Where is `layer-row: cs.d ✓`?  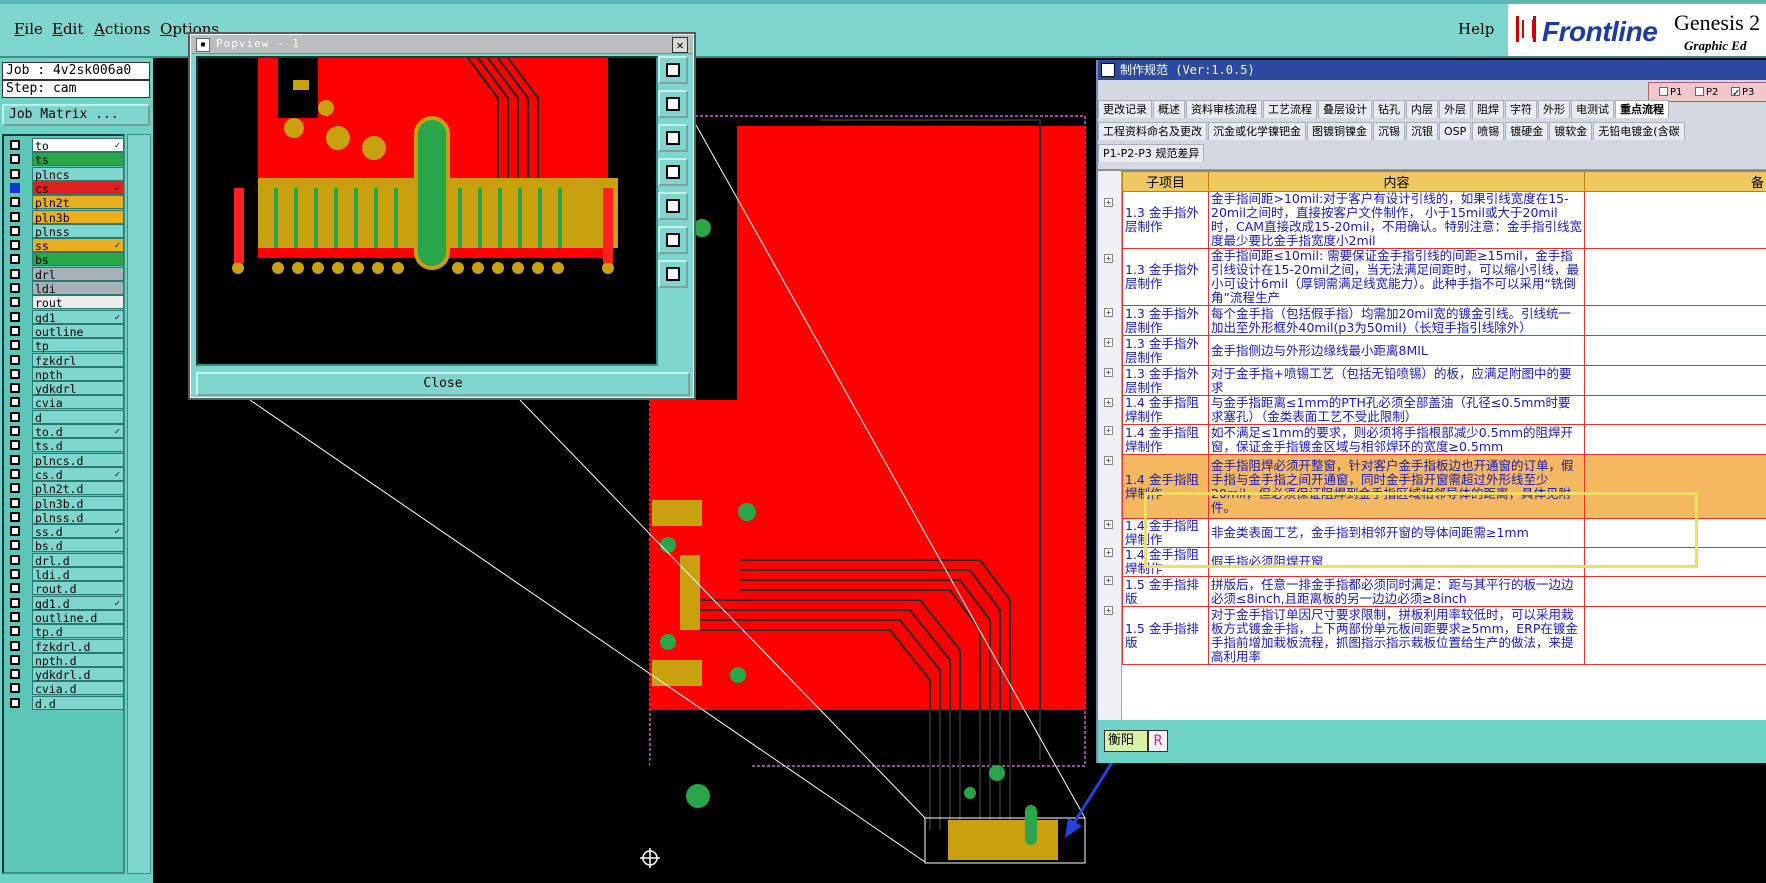
layer-row: cs.d ✓ is located at coordinates (65, 474).